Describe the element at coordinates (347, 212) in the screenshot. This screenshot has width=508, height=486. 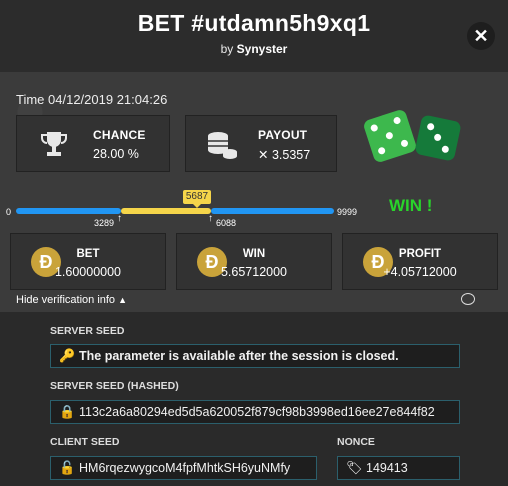
I see `range-max: 9999` at that location.